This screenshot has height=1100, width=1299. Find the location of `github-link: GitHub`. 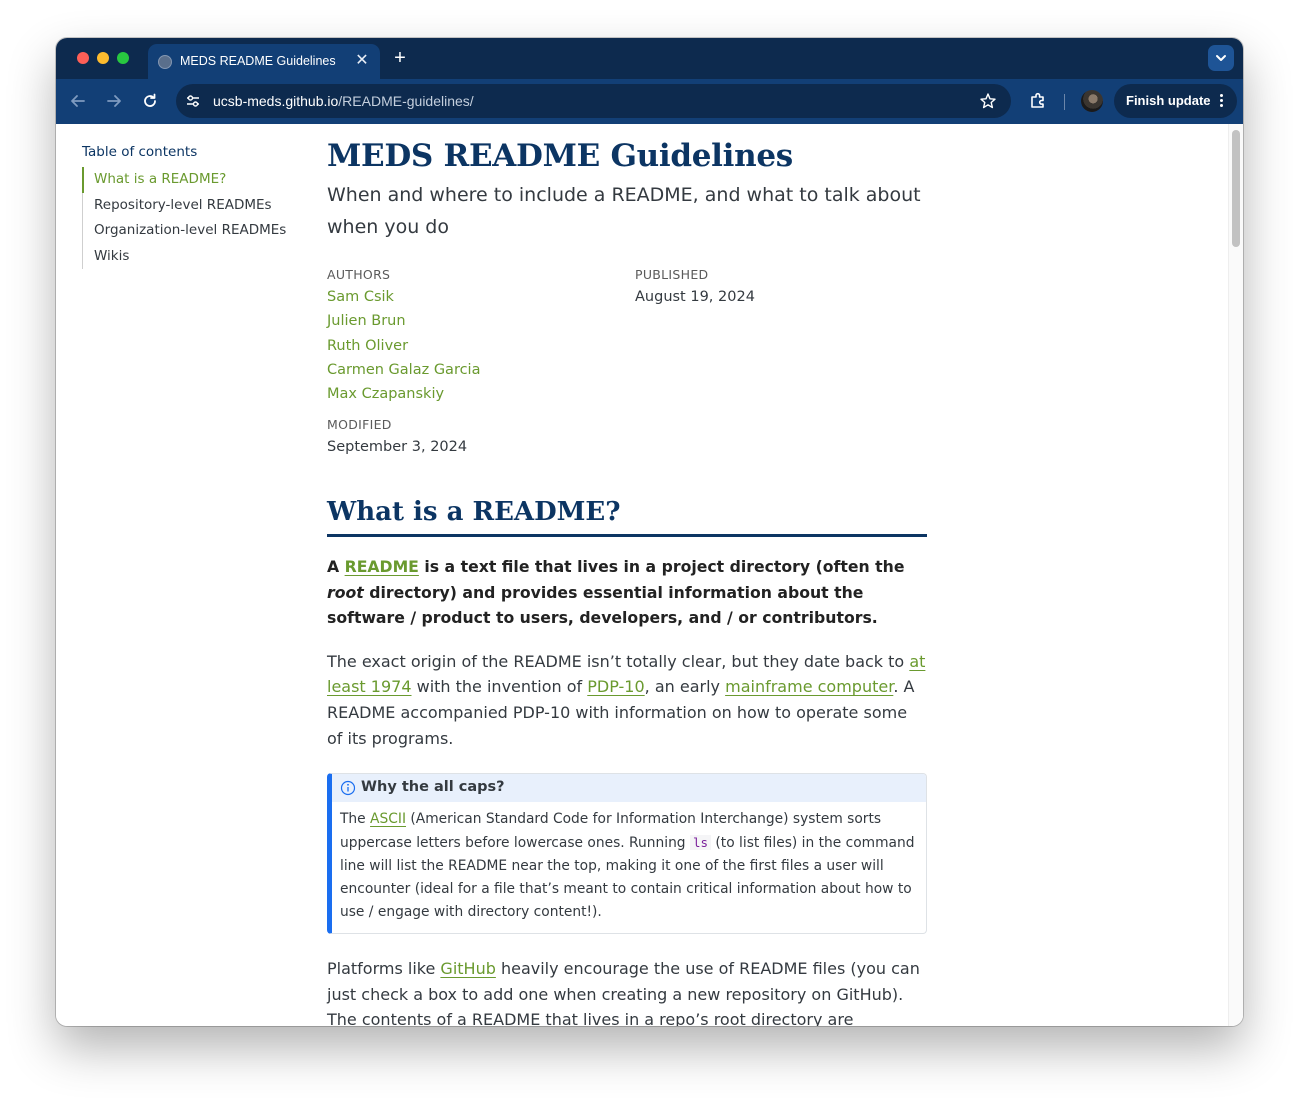

github-link: GitHub is located at coordinates (467, 968).